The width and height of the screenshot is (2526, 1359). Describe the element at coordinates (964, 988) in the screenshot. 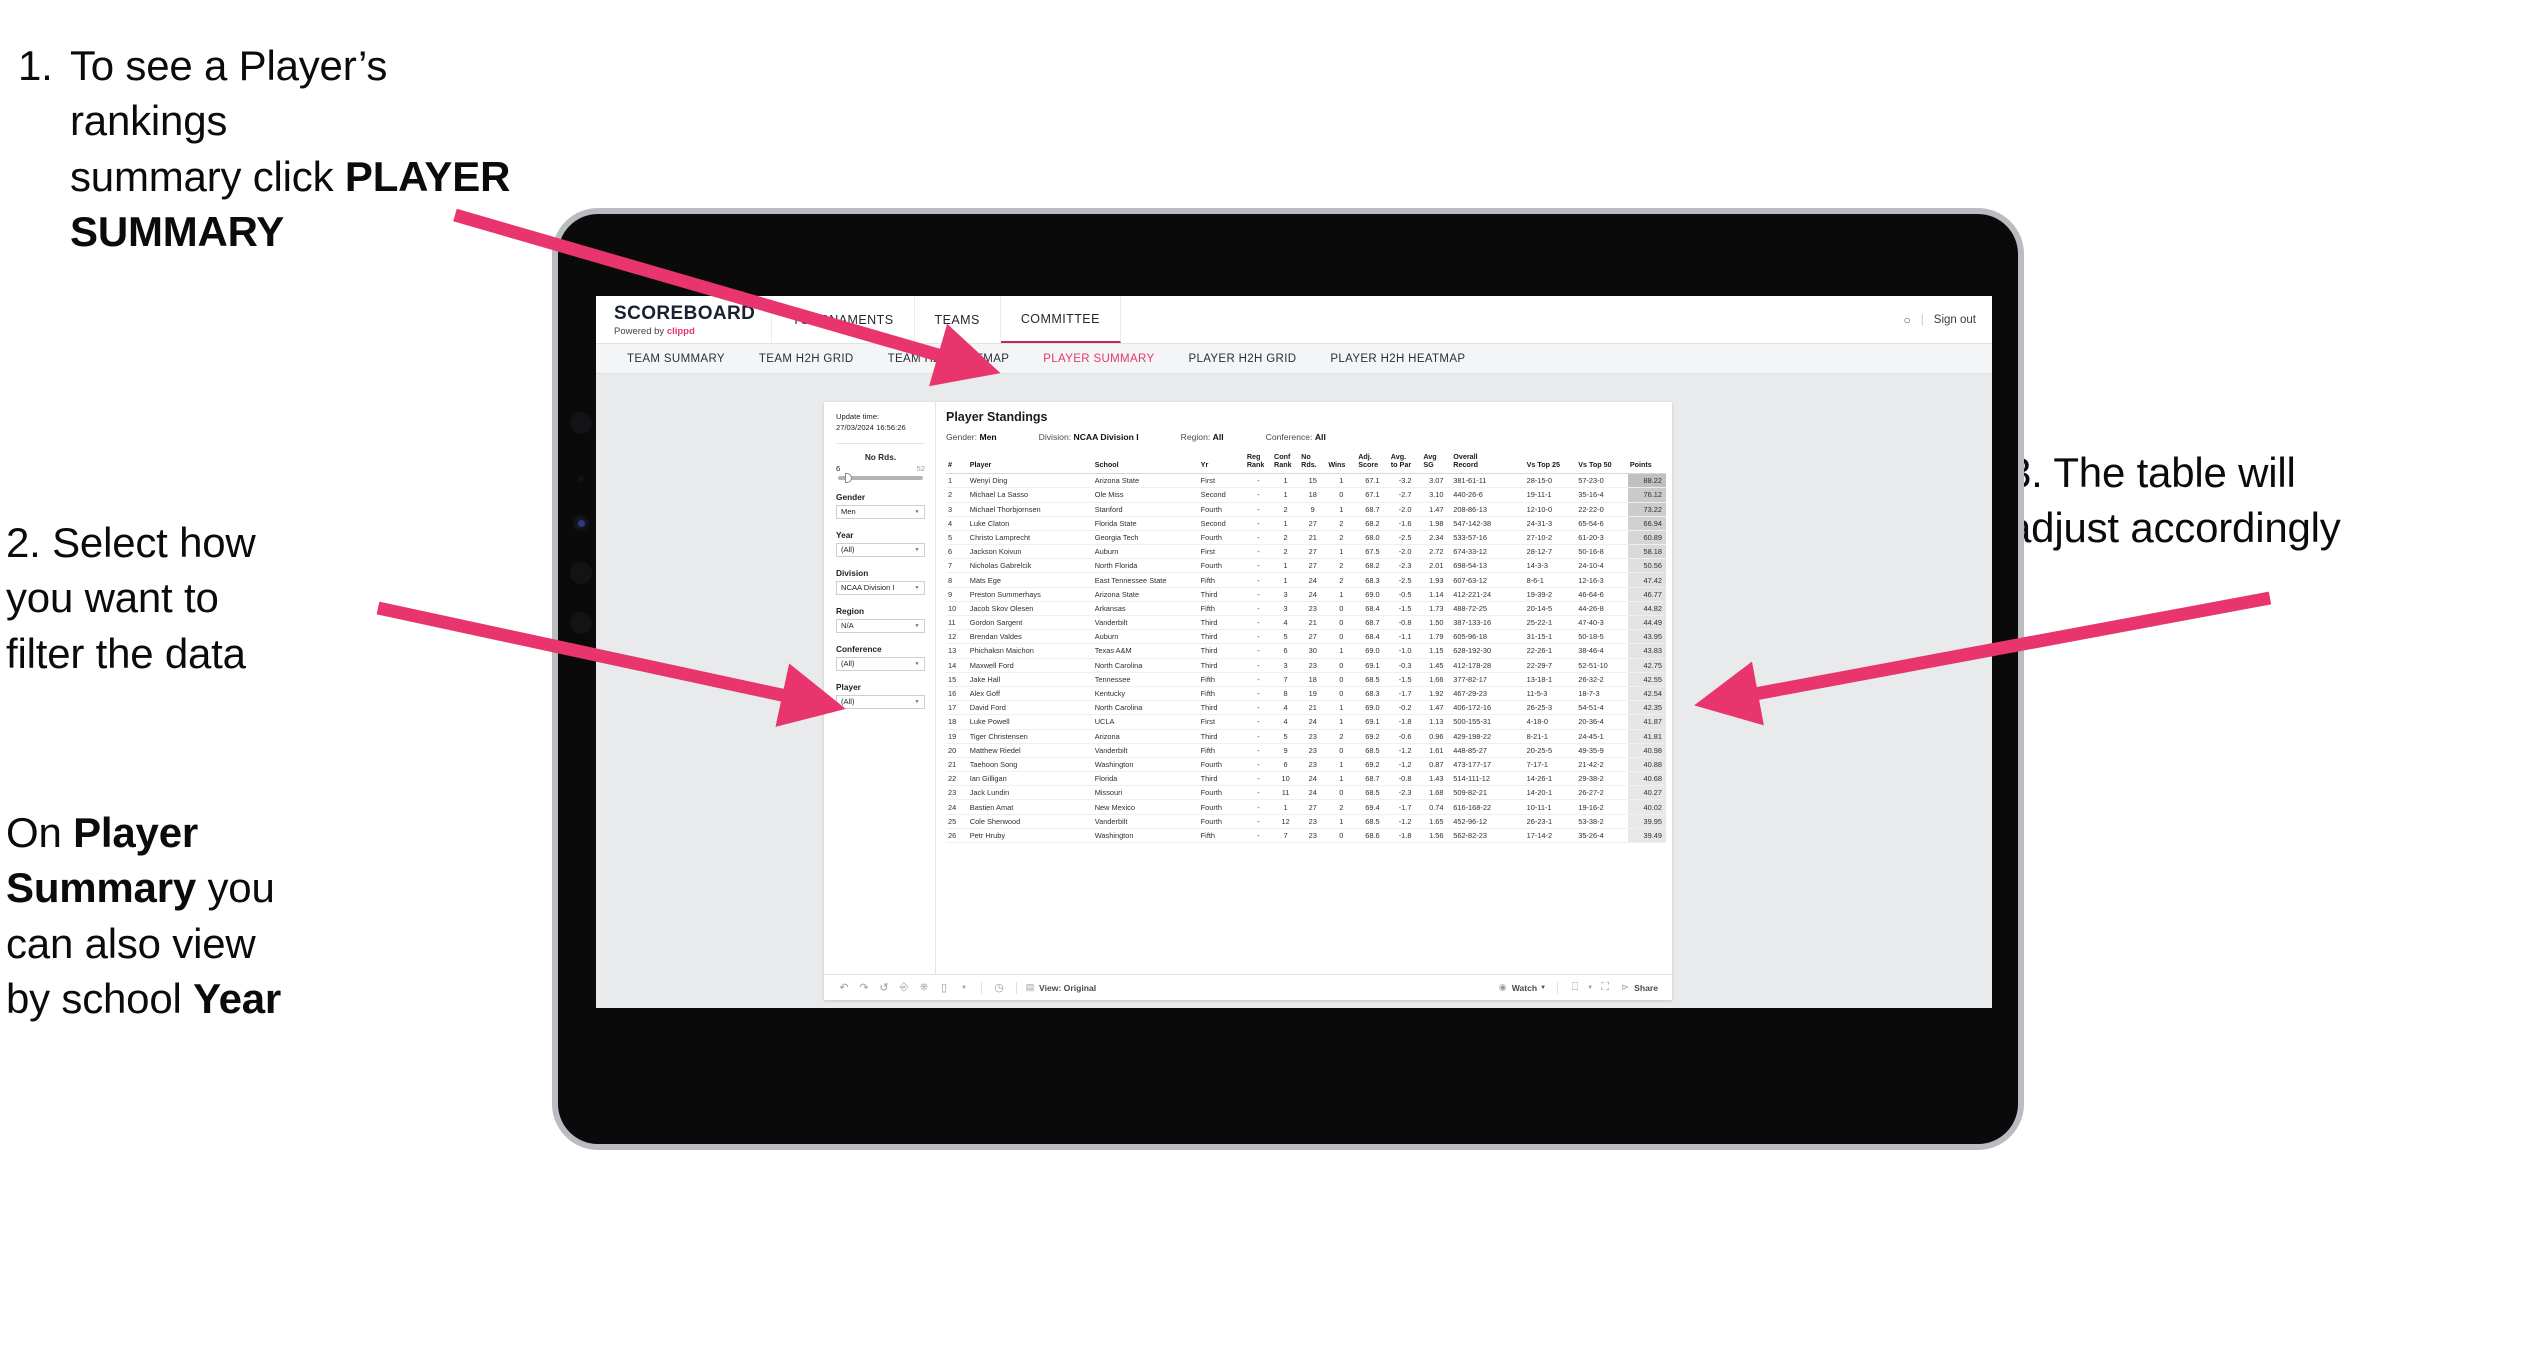

I see `layout-caret-icon: ▼` at that location.